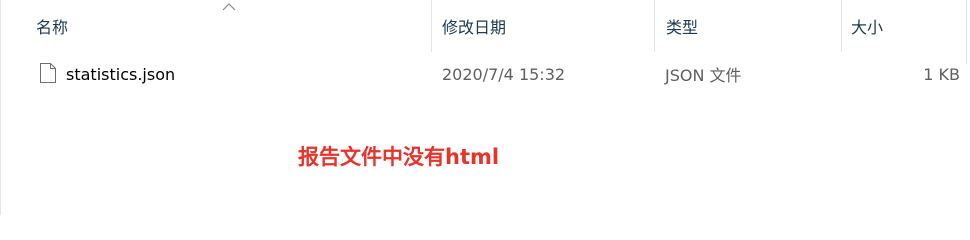  Describe the element at coordinates (548, 26) in the screenshot. I see `column-header-modified: 修改日期` at that location.